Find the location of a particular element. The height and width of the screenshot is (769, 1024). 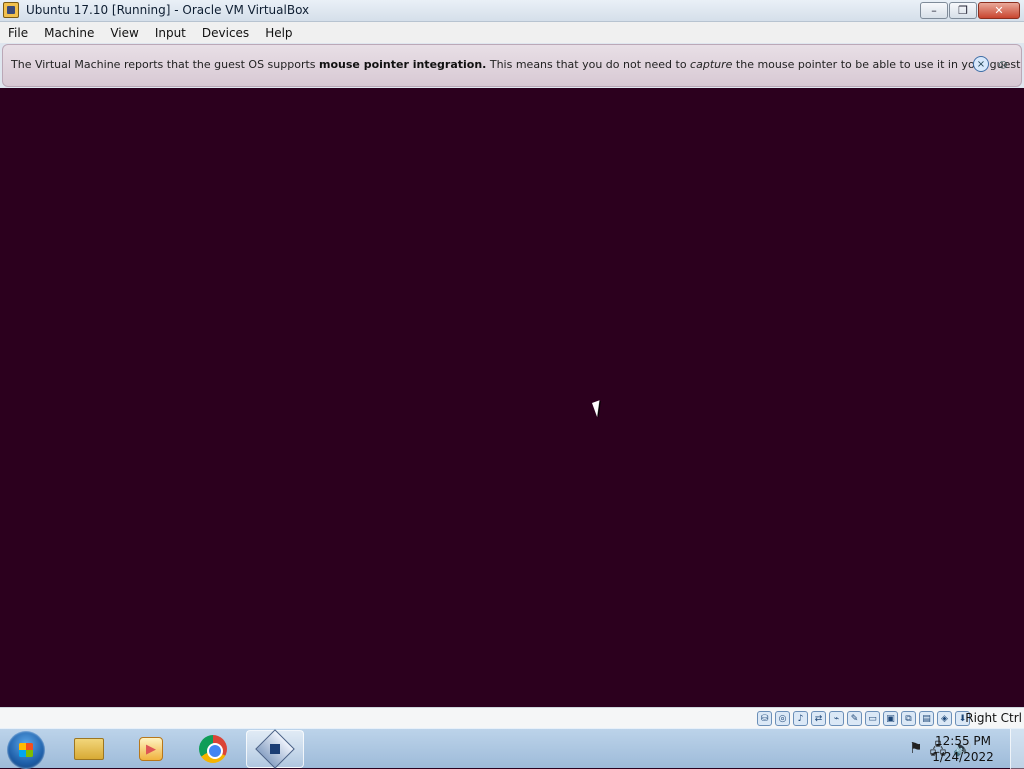

chrome-icon is located at coordinates (213, 749).